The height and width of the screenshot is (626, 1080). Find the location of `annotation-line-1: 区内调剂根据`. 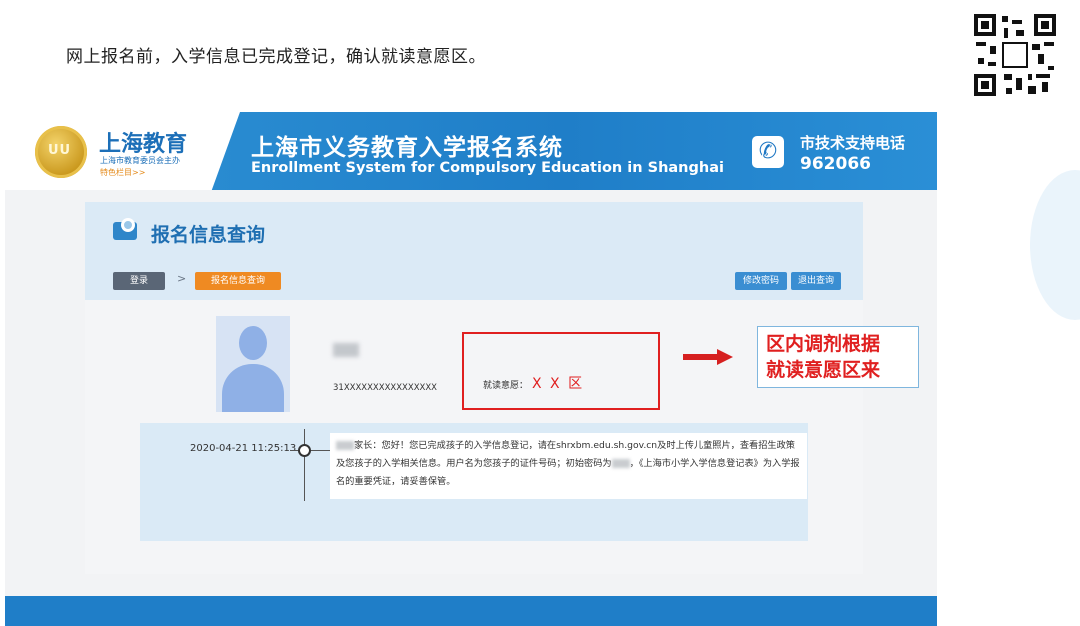

annotation-line-1: 区内调剂根据 is located at coordinates (823, 344).